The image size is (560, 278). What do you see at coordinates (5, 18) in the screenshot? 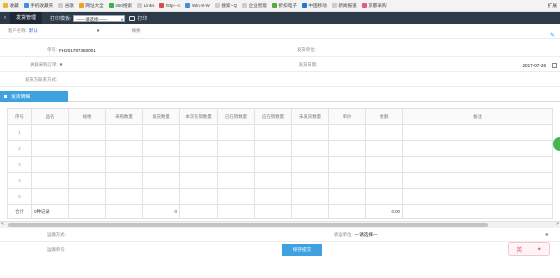
I see `back-icon: ‹` at bounding box center [5, 18].